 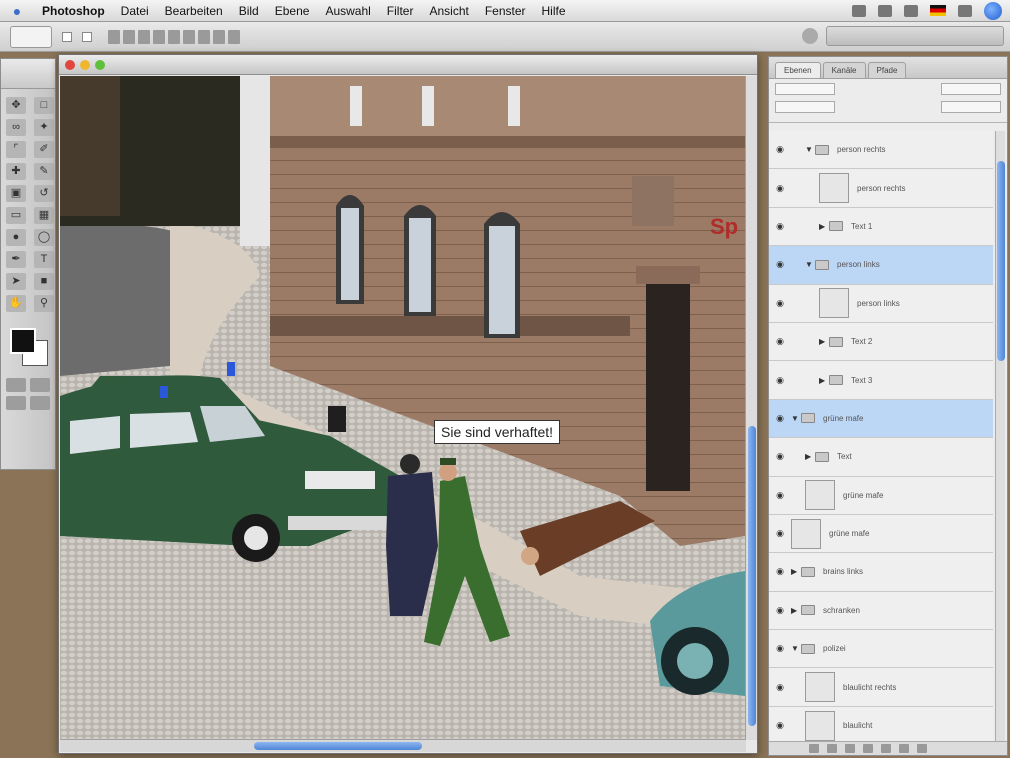 I want to click on menu-filter: Filter, so click(x=400, y=11).